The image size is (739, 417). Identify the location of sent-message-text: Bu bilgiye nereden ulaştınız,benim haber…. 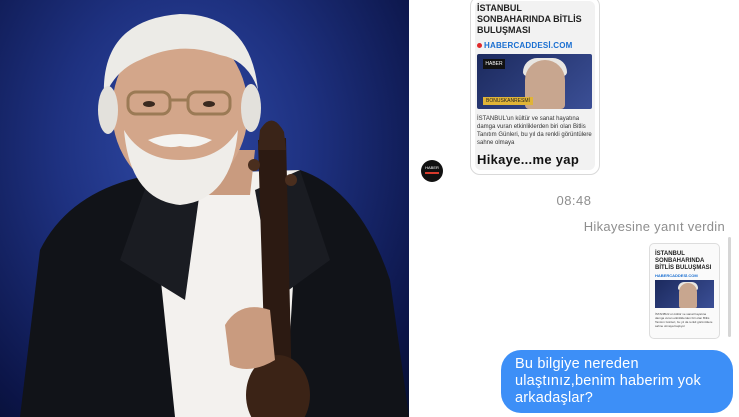
(608, 381).